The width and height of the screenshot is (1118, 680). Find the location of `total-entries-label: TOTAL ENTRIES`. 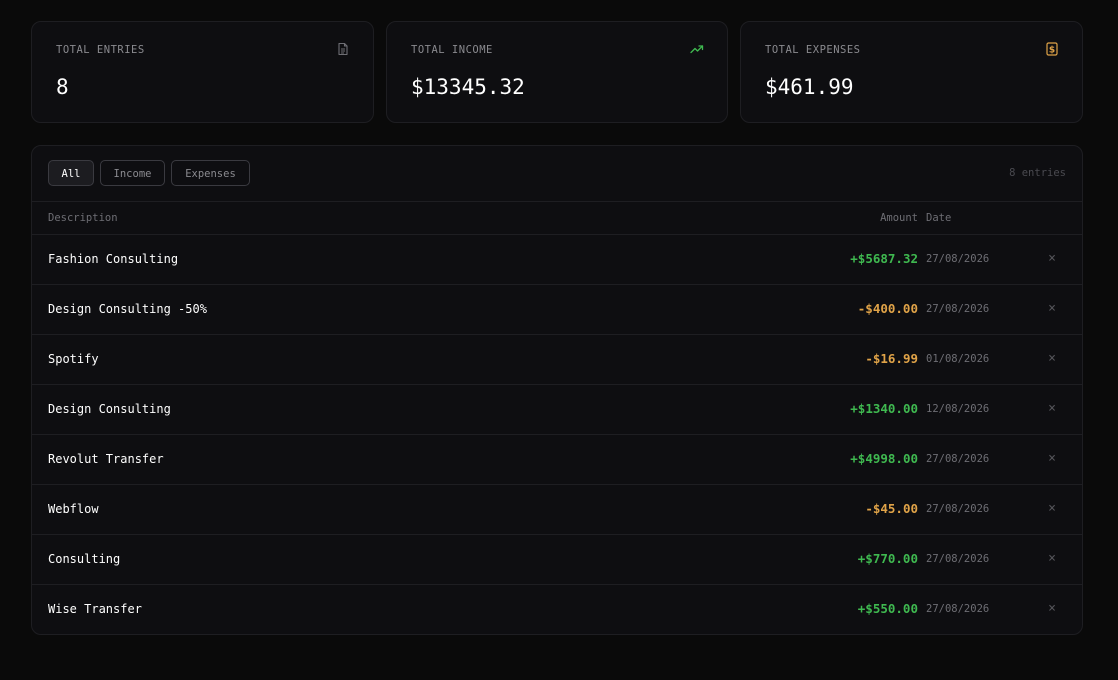

total-entries-label: TOTAL ENTRIES is located at coordinates (100, 50).